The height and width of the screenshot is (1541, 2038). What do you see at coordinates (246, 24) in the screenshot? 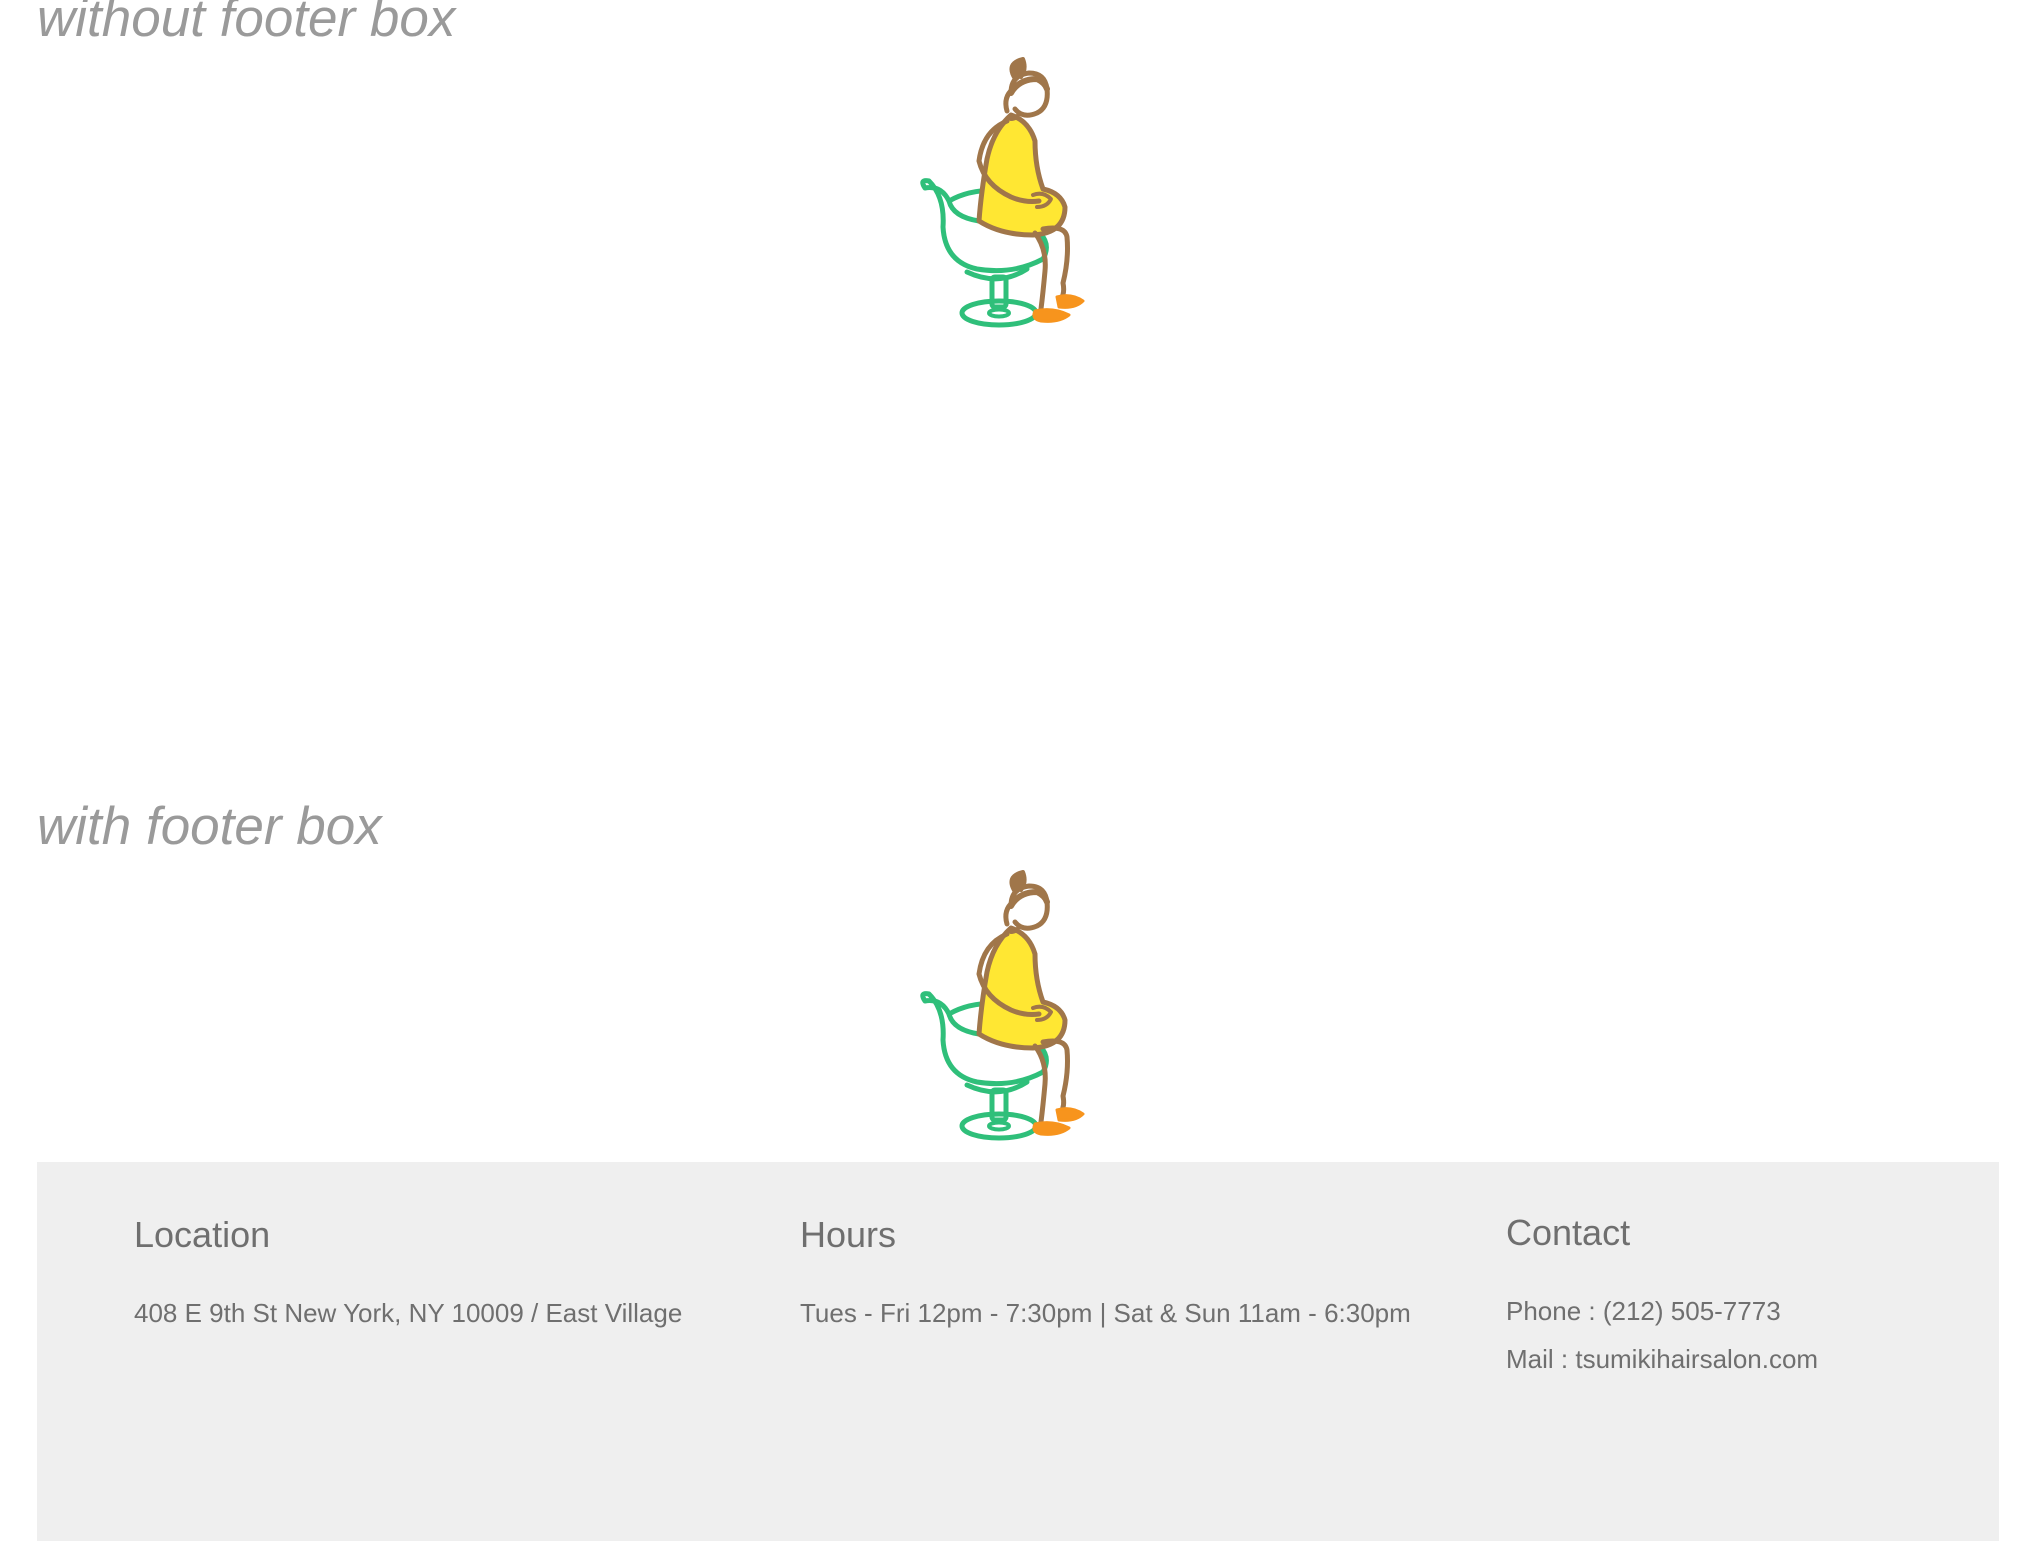
I see `section-label-without-footer: without footer box` at bounding box center [246, 24].